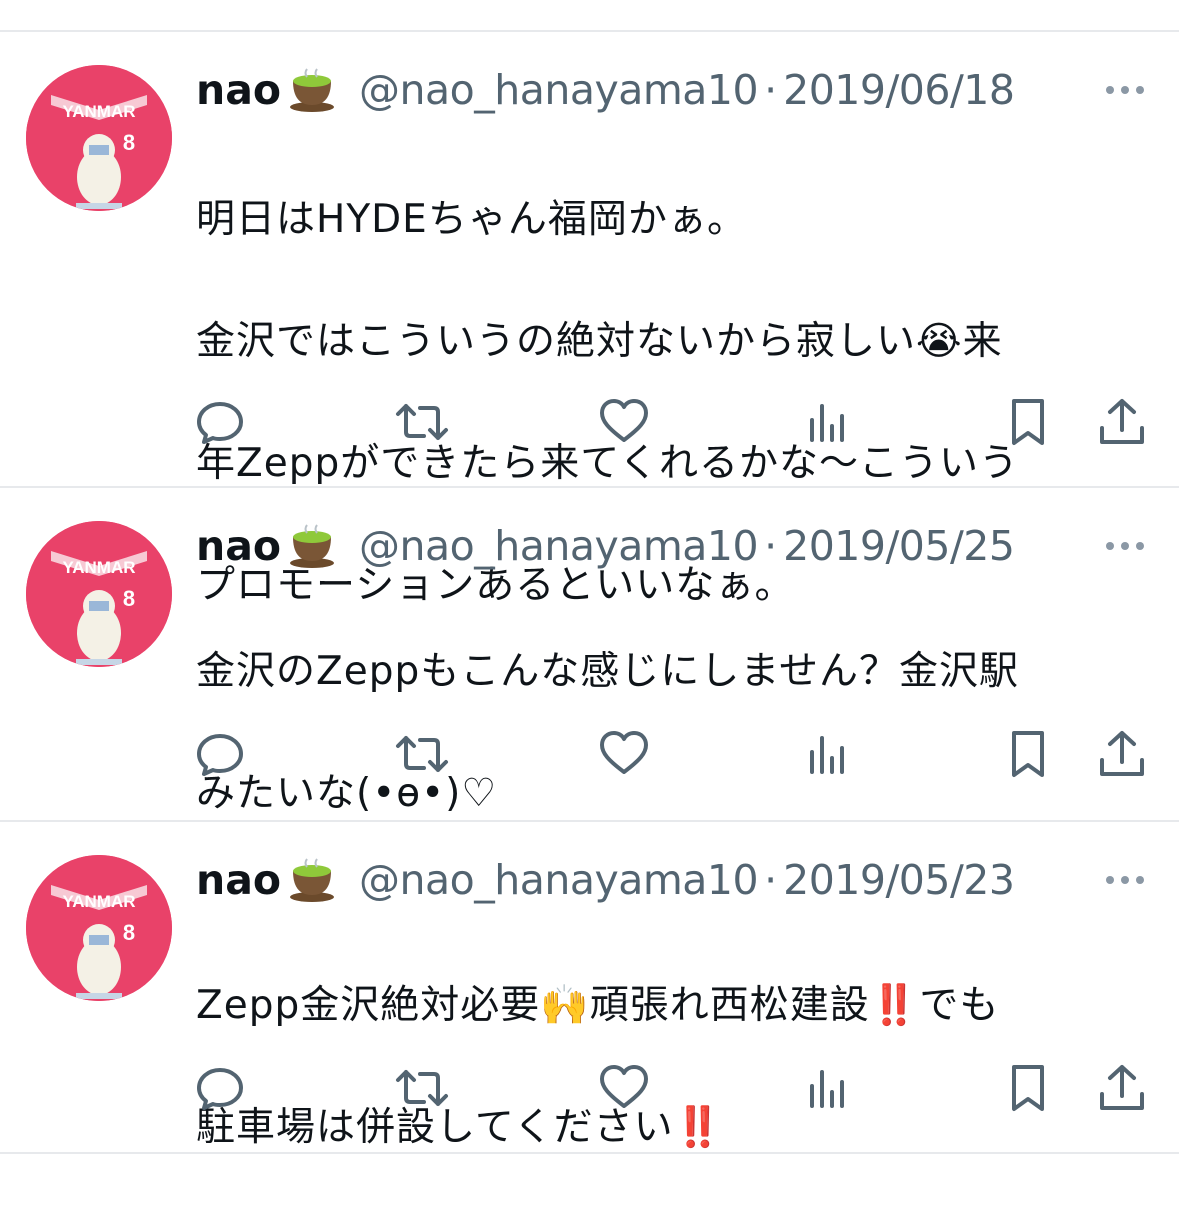  I want to click on tweet-text-line: 金沢ではこういうの絶対ないから寂しい😭来, so click(599, 341).